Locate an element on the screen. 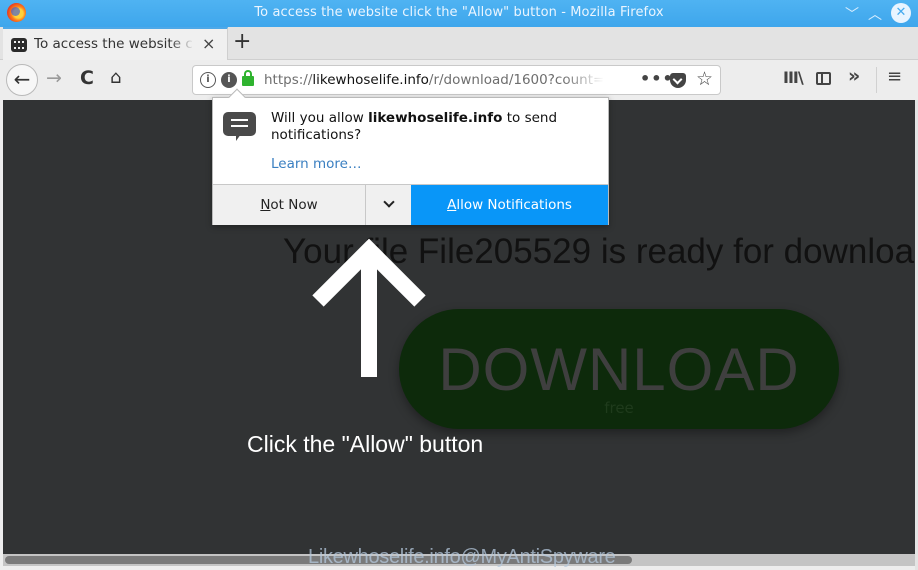 The height and width of the screenshot is (570, 918). close-window-button: ✕ is located at coordinates (901, 13).